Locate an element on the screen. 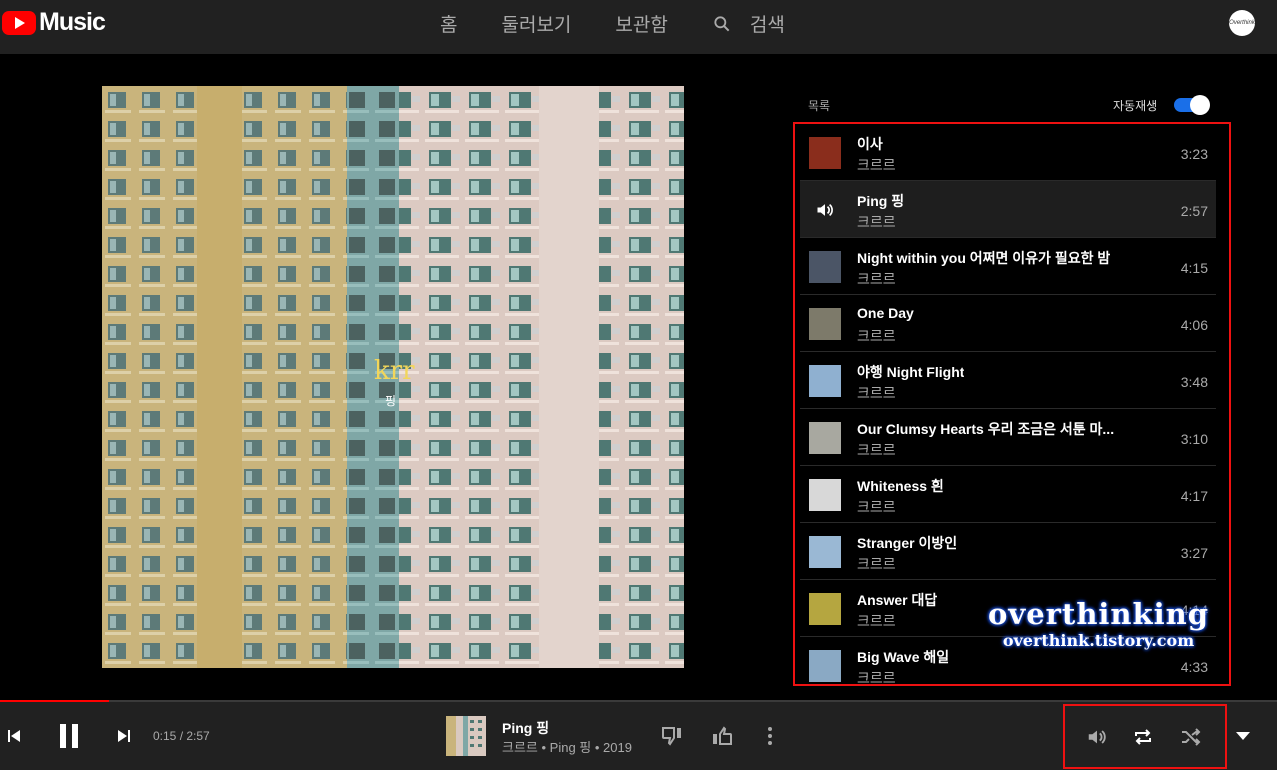 The height and width of the screenshot is (770, 1277). track-title: Night within you 어쩌면 이유가 필요한 밤 is located at coordinates (984, 258).